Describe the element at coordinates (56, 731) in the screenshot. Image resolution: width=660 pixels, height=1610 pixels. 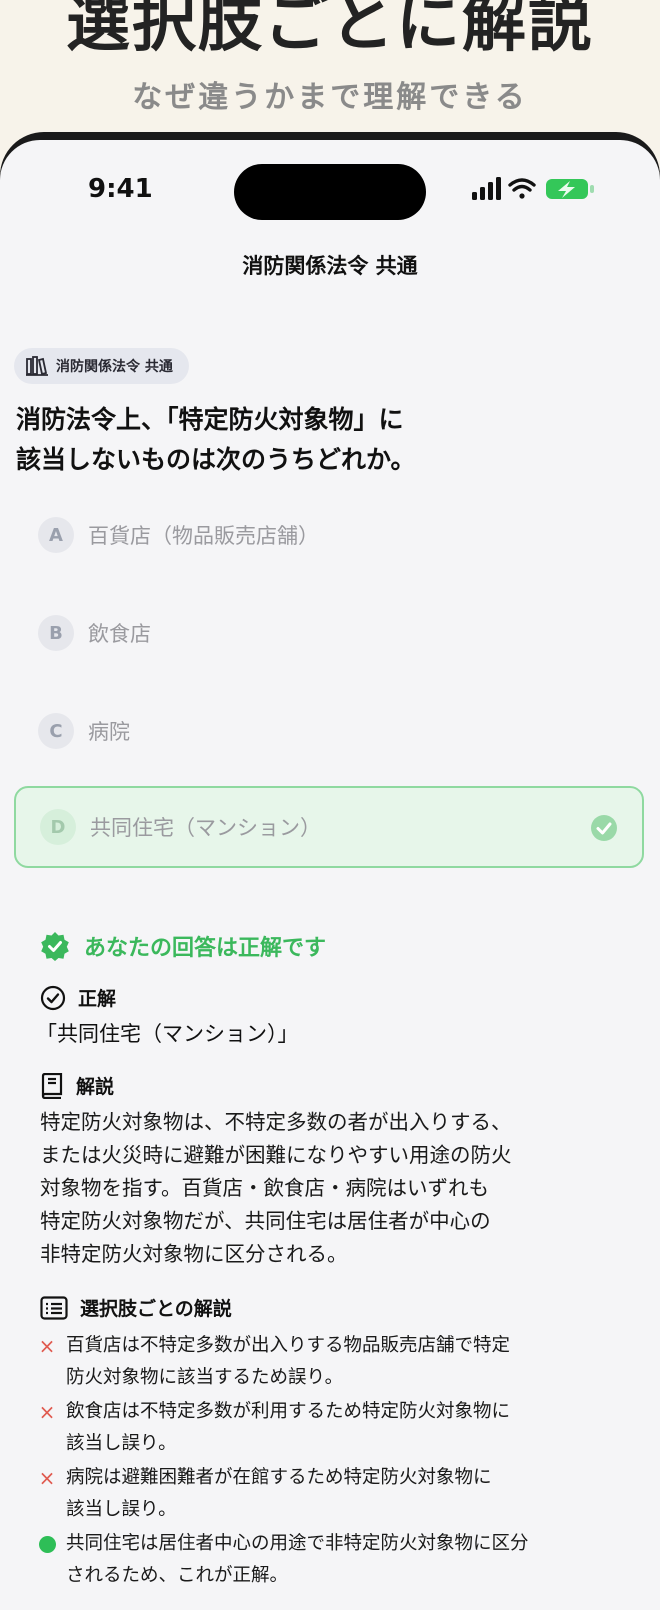
I see `option-letter: C` at that location.